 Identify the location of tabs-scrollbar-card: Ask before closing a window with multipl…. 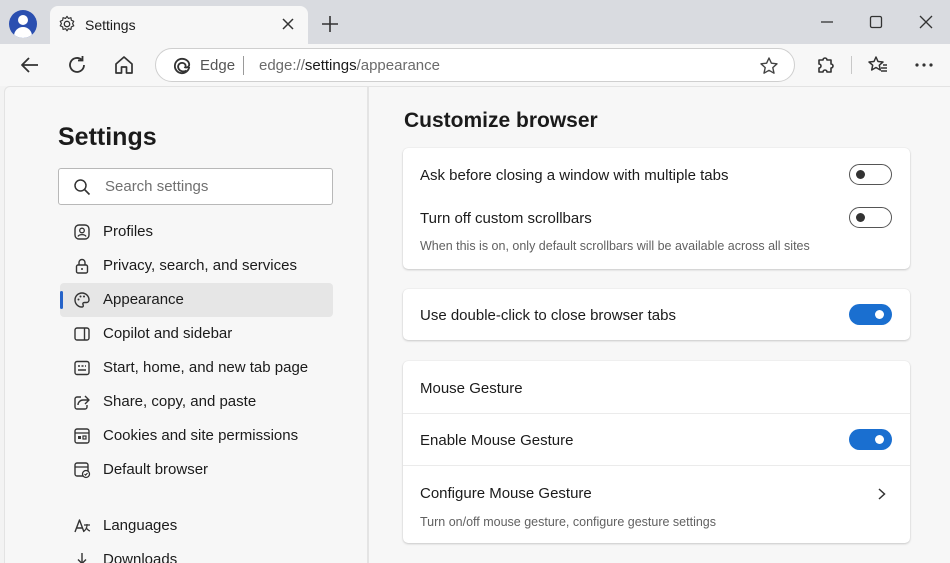
(656, 208).